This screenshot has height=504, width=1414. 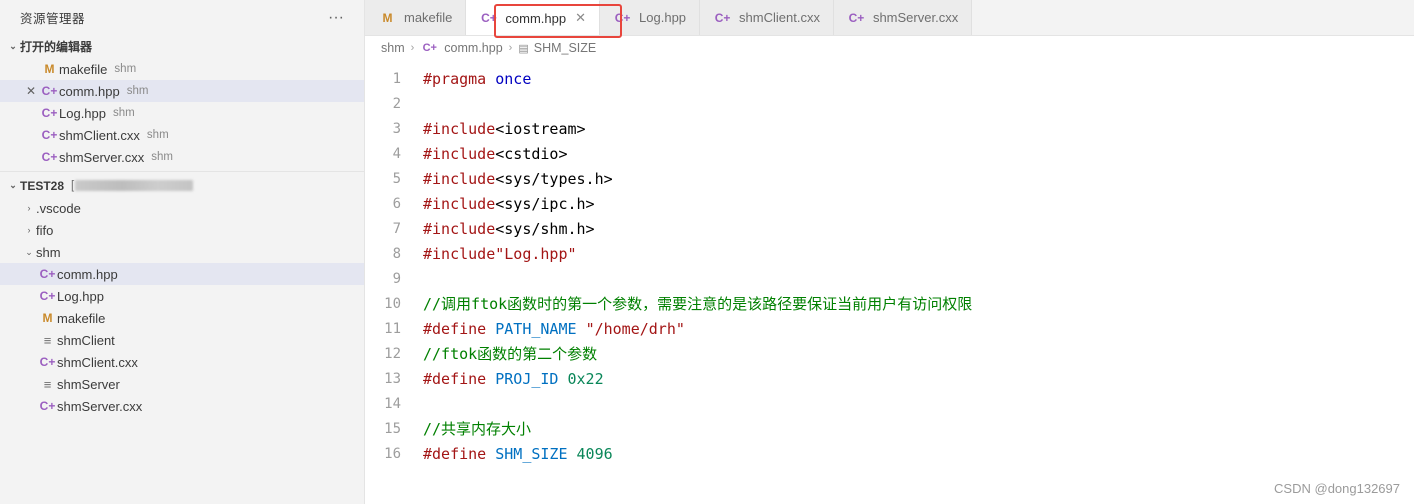 What do you see at coordinates (523, 48) in the screenshot?
I see `symbol-icon: ▤` at bounding box center [523, 48].